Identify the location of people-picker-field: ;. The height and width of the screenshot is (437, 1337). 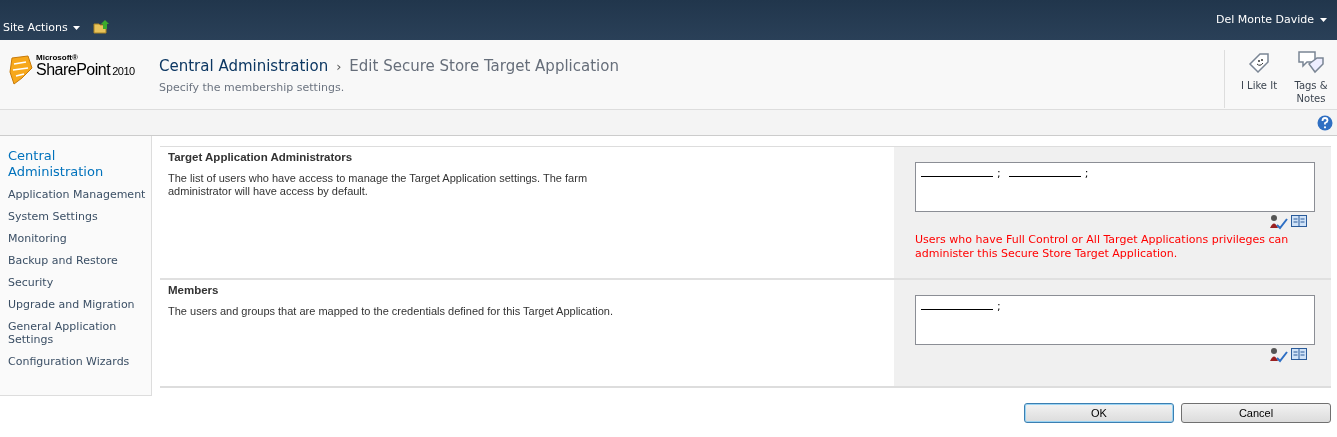
(1115, 320).